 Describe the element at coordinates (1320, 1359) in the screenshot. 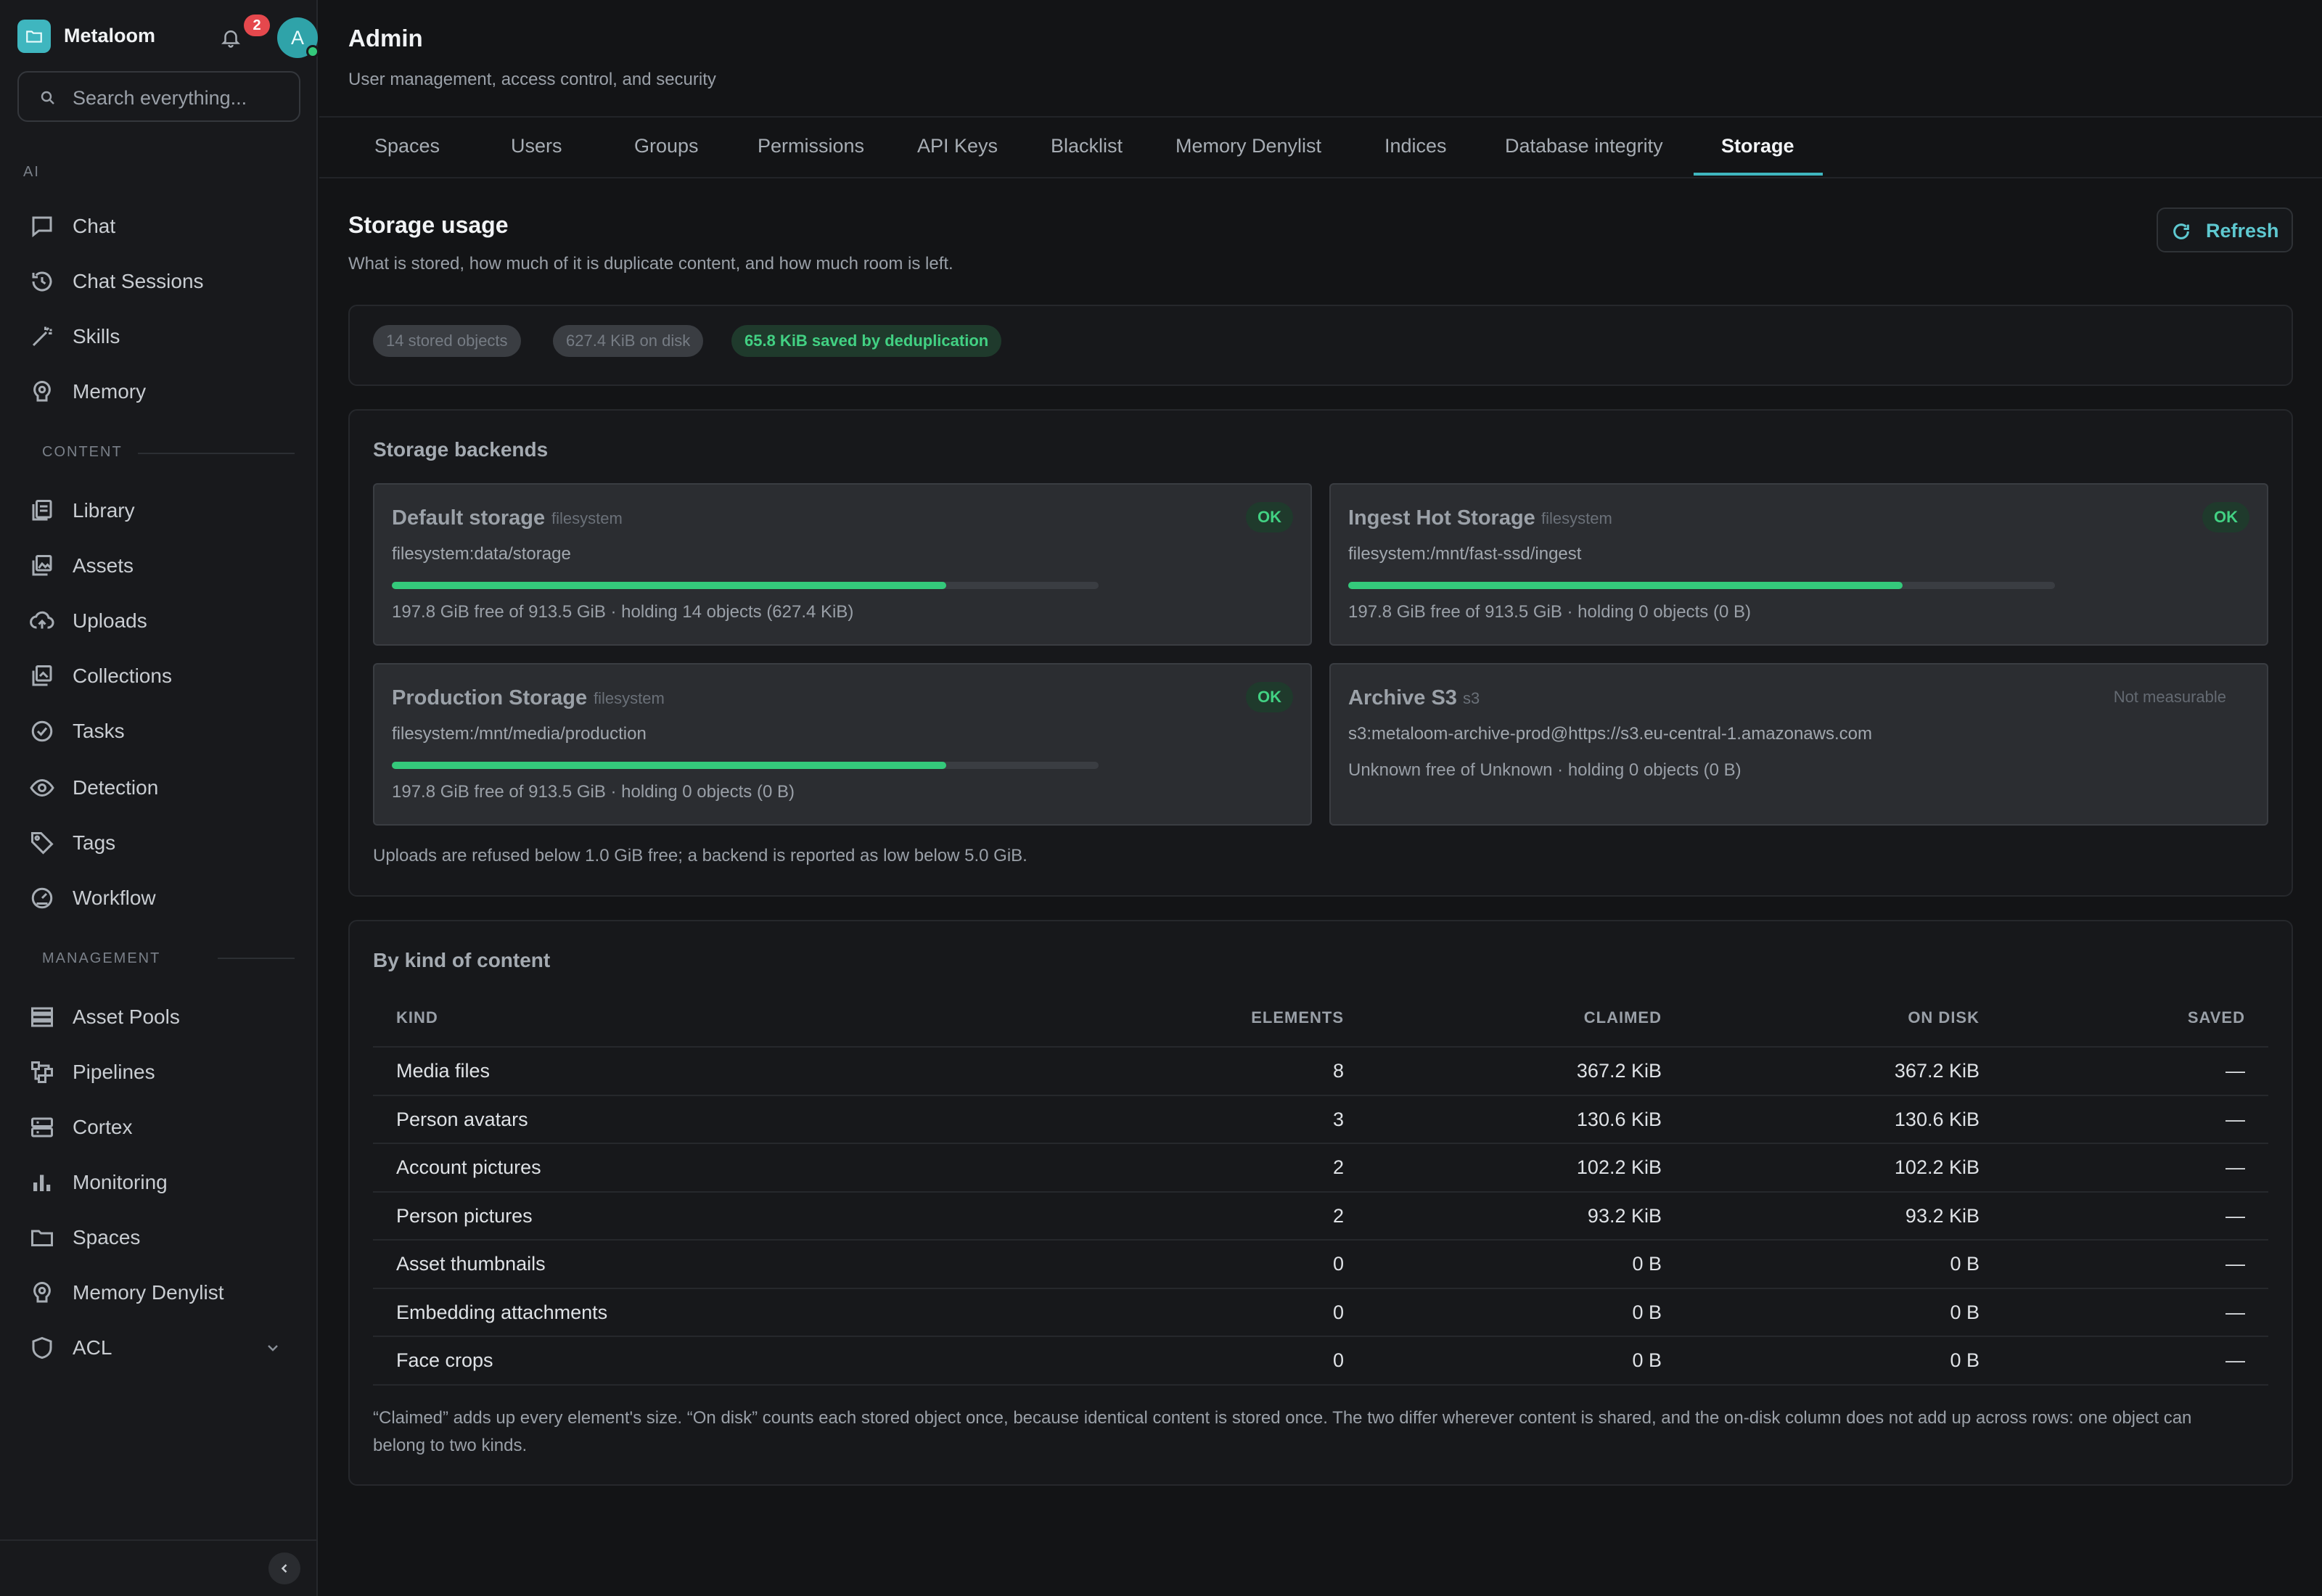

I see `table-row: Face crops 0 0 B 0 B —` at that location.